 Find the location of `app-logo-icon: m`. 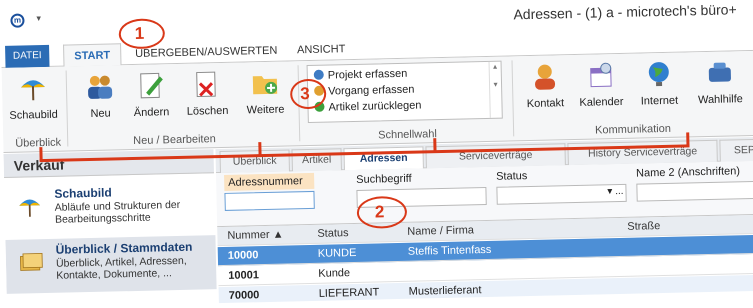

app-logo-icon: m is located at coordinates (17, 20).